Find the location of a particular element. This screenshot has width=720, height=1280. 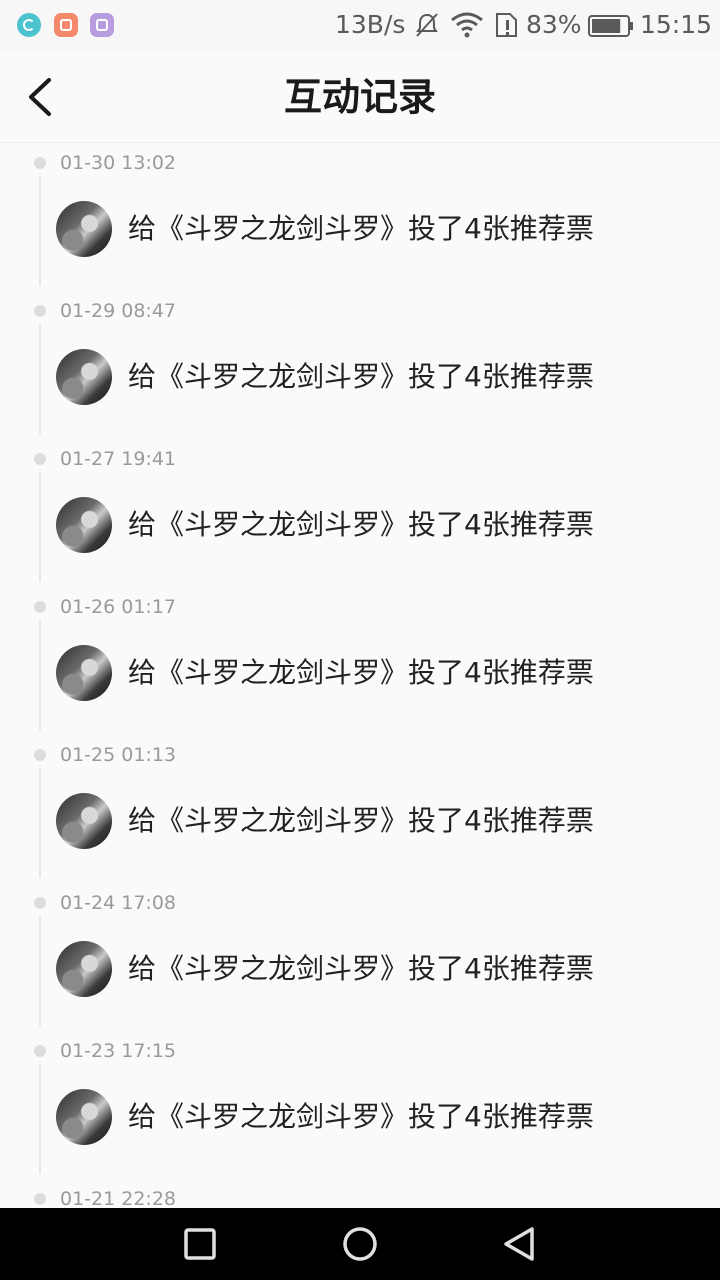

list-item: 01-21 22:28 is located at coordinates (360, 1194).